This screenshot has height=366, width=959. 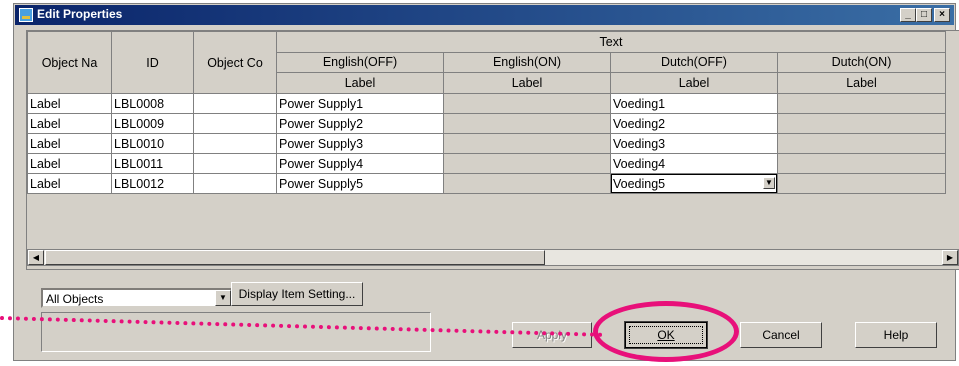 I want to click on app-icon, so click(x=26, y=15).